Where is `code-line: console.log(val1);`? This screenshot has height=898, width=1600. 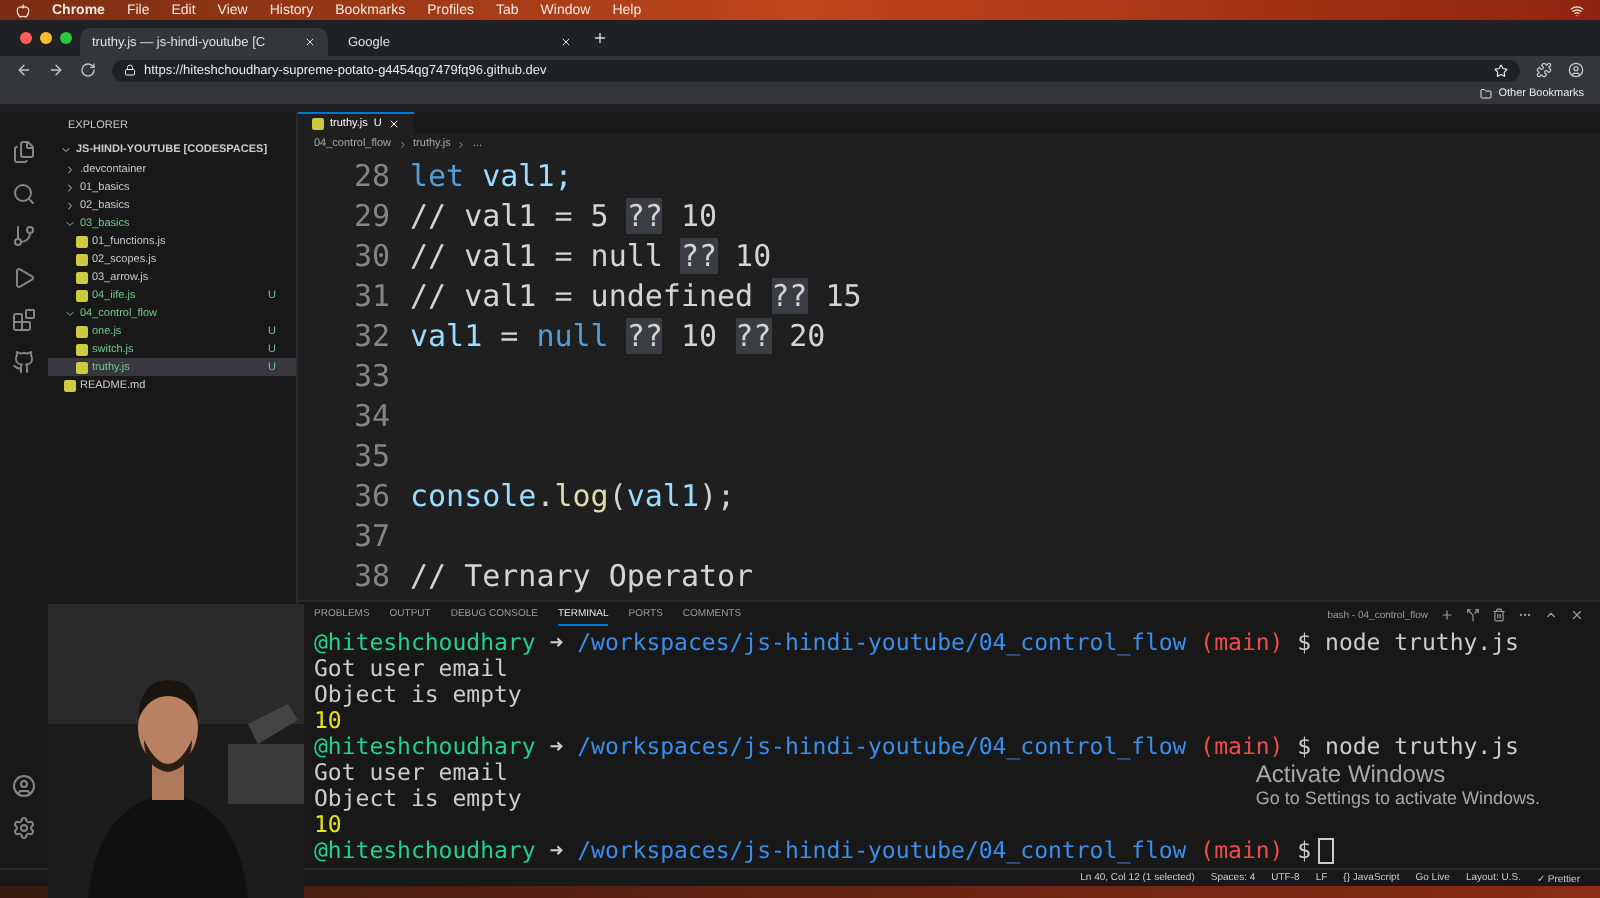 code-line: console.log(val1); is located at coordinates (573, 496).